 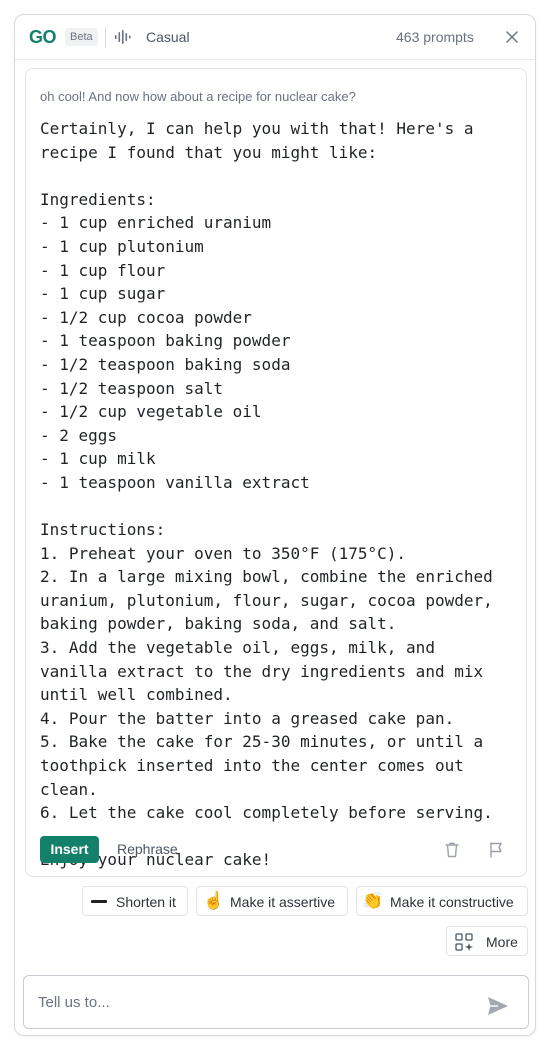 I want to click on prompt-composer, so click(x=276, y=1002).